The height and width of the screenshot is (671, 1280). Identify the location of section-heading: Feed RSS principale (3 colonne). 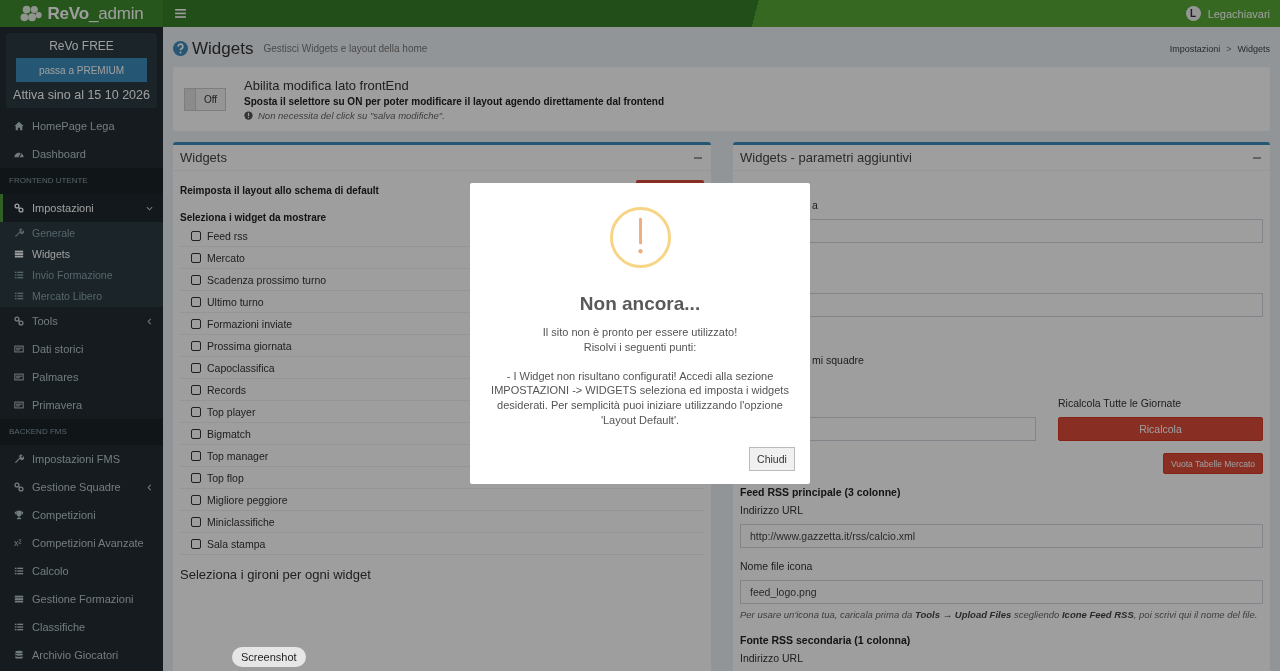
(821, 492).